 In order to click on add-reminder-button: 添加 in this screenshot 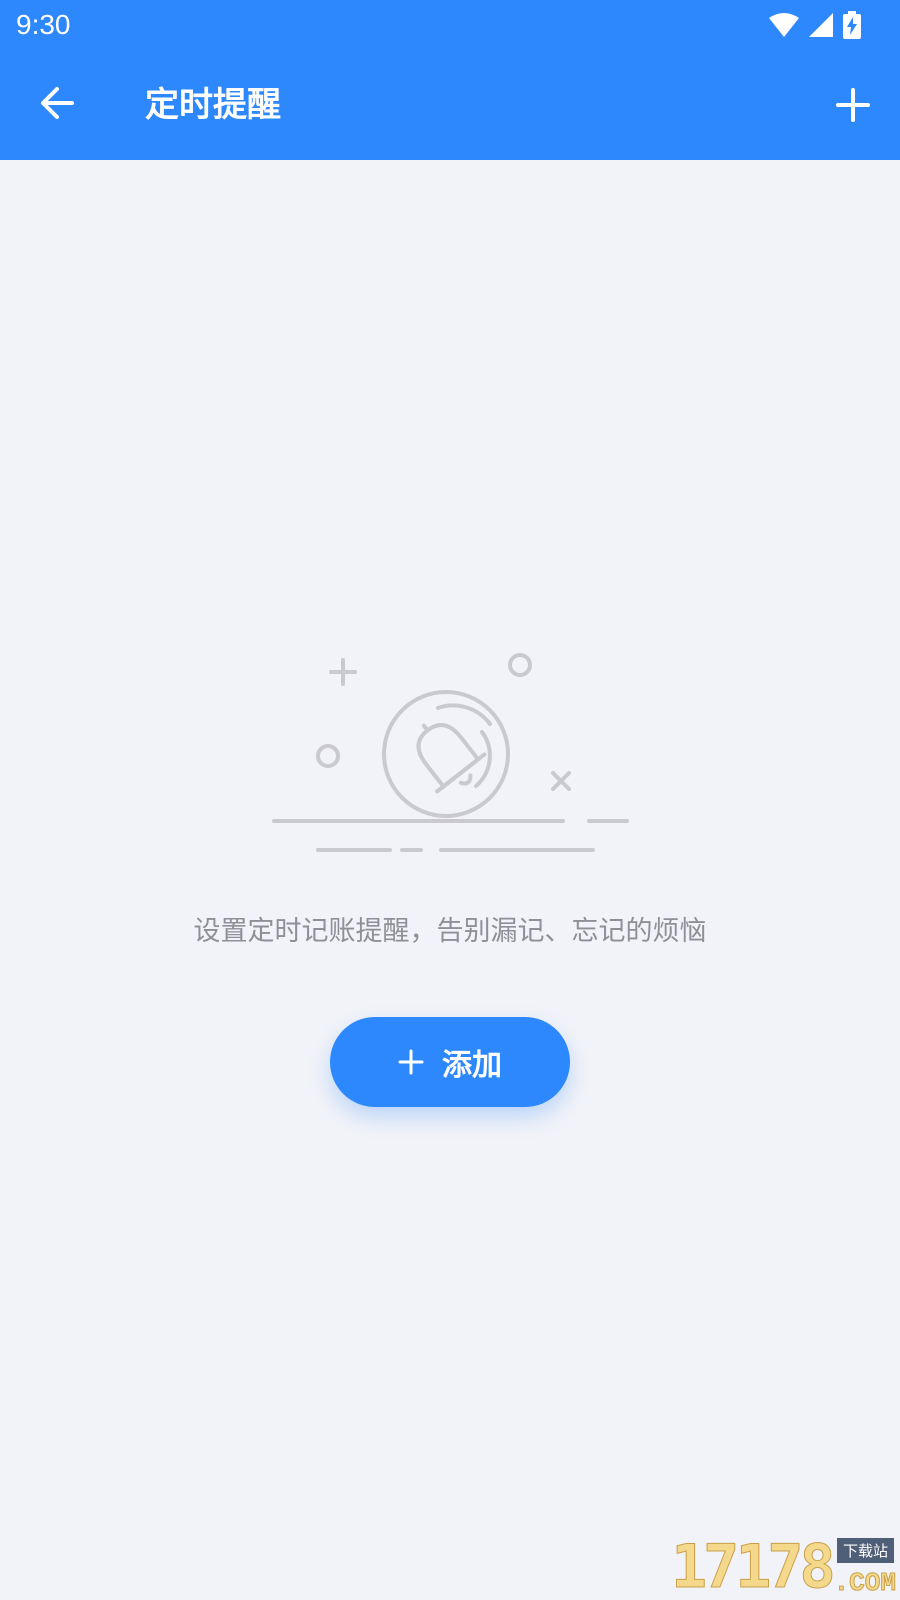, I will do `click(450, 1062)`.